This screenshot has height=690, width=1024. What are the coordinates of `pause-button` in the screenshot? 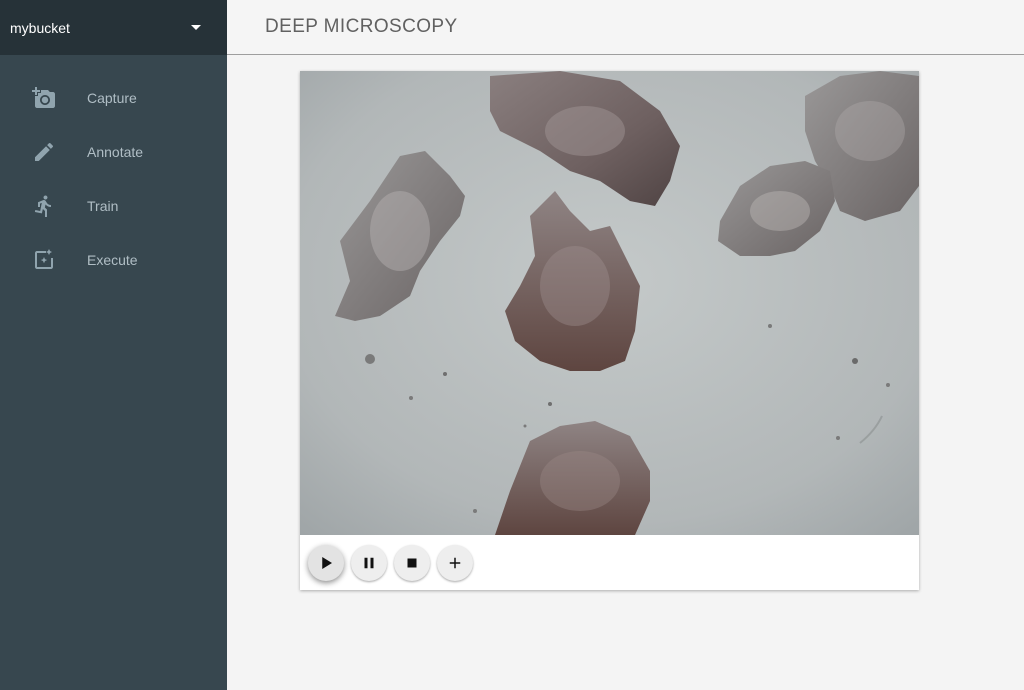 It's located at (369, 562).